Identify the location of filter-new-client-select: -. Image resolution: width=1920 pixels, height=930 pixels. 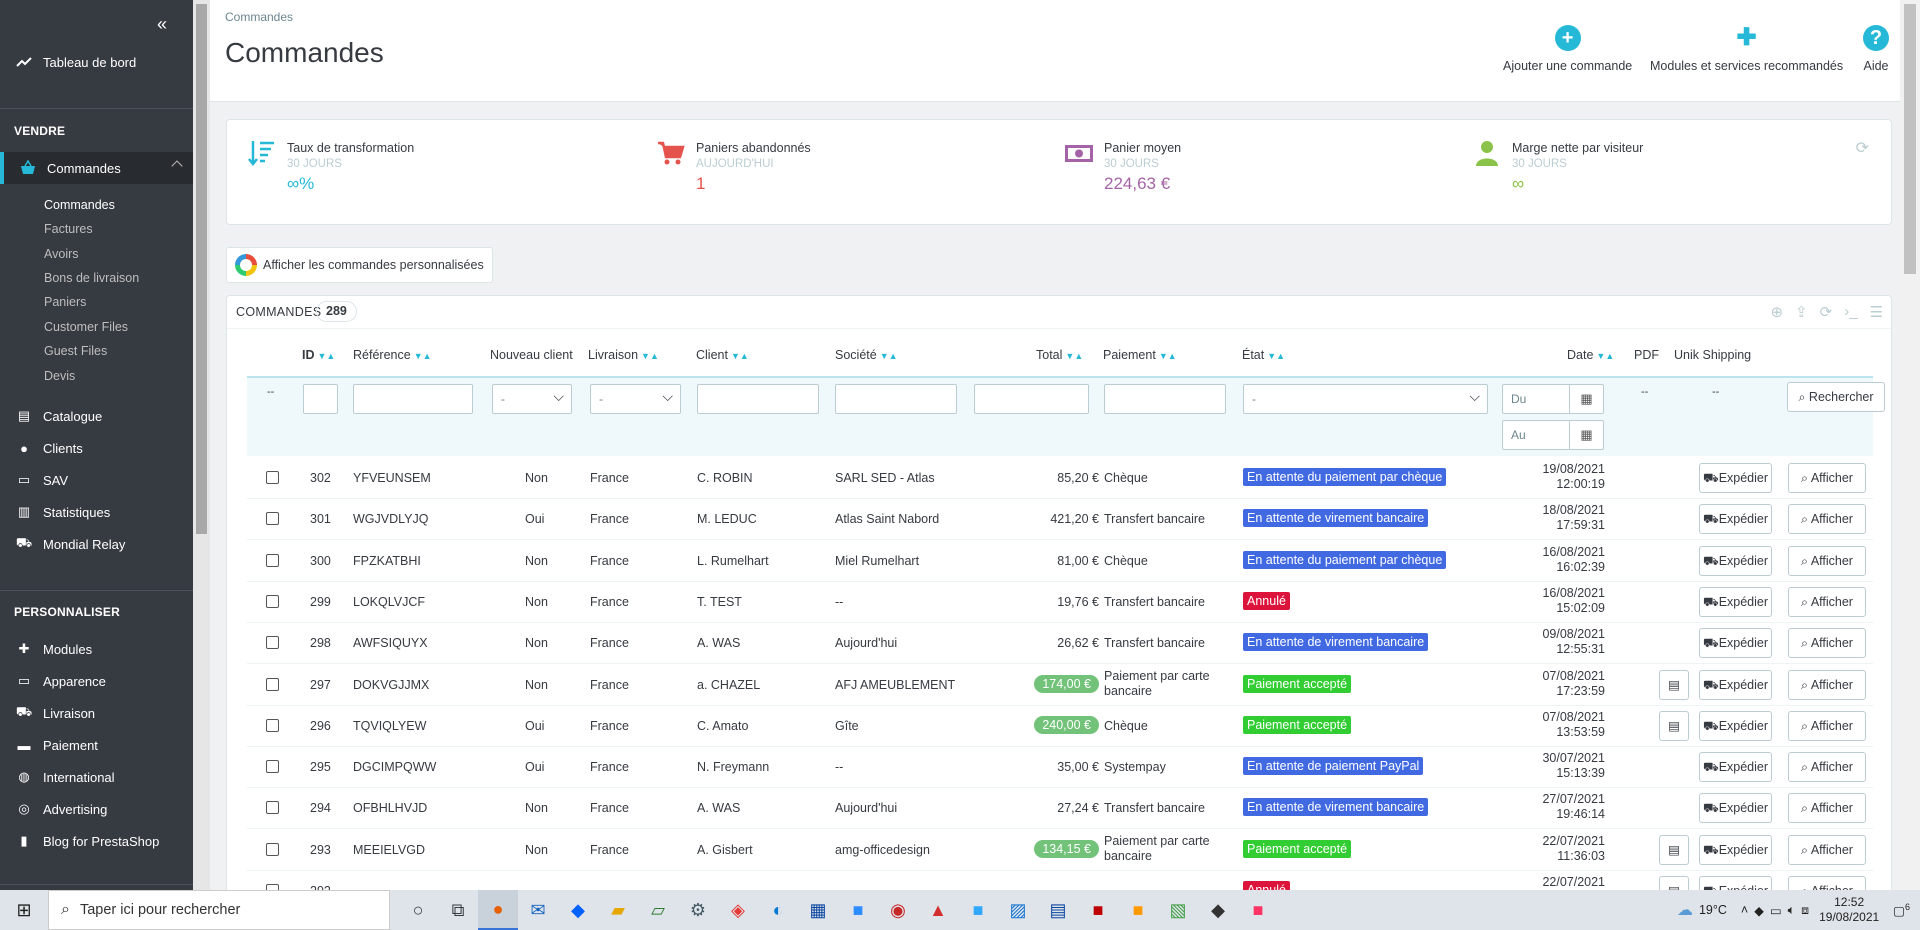
(532, 398).